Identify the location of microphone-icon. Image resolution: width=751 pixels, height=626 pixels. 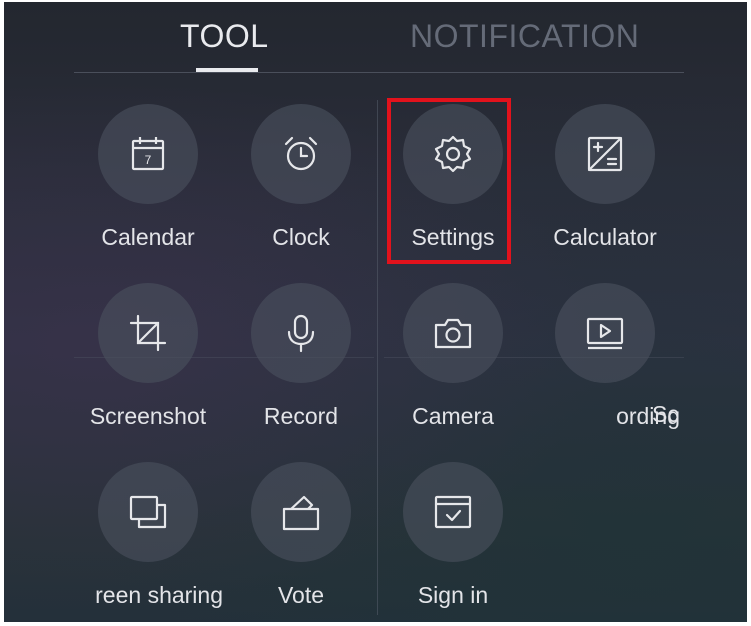
(301, 333).